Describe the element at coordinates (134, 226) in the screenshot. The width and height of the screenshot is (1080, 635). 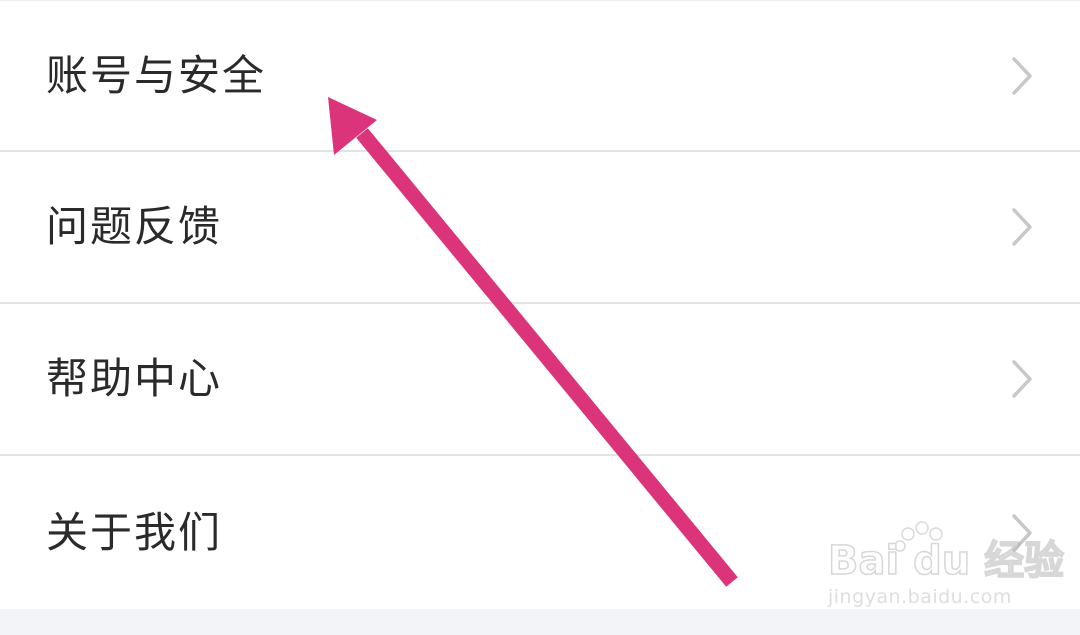
I see `menu-item-label: 问题反馈` at that location.